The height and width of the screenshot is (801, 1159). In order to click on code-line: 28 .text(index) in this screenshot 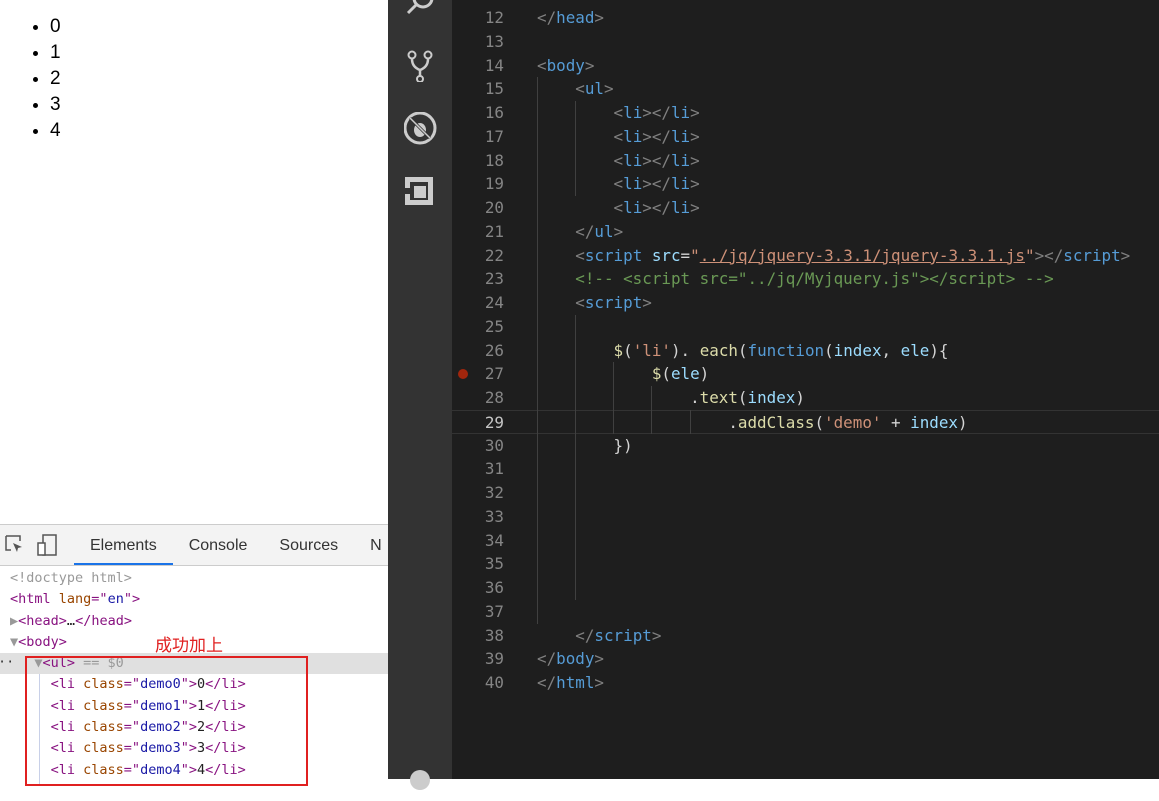, I will do `click(805, 398)`.